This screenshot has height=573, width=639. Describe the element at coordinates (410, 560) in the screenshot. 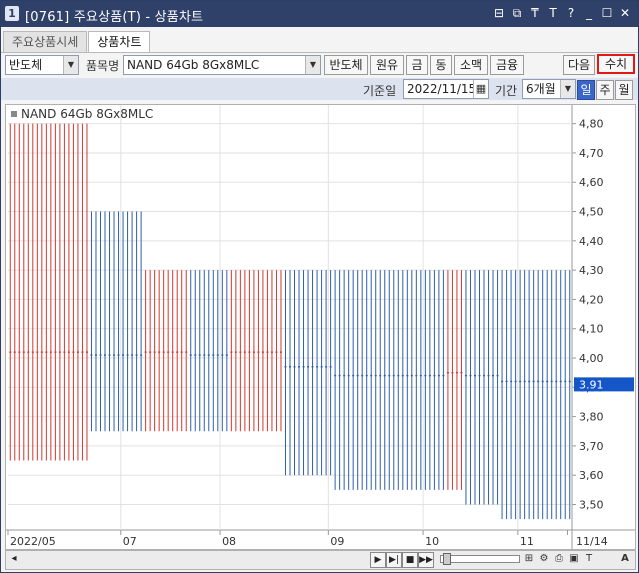

I see `stop-icon: ■` at that location.